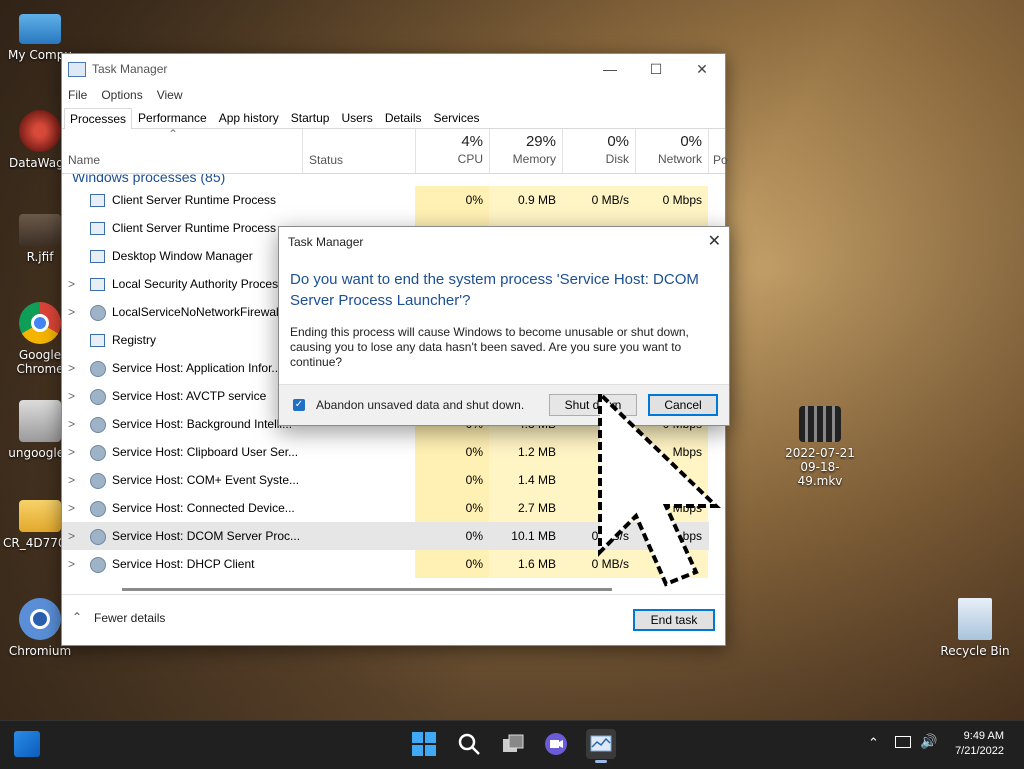  Describe the element at coordinates (148, 180) in the screenshot. I see `group-header: Windows processes (85)` at that location.